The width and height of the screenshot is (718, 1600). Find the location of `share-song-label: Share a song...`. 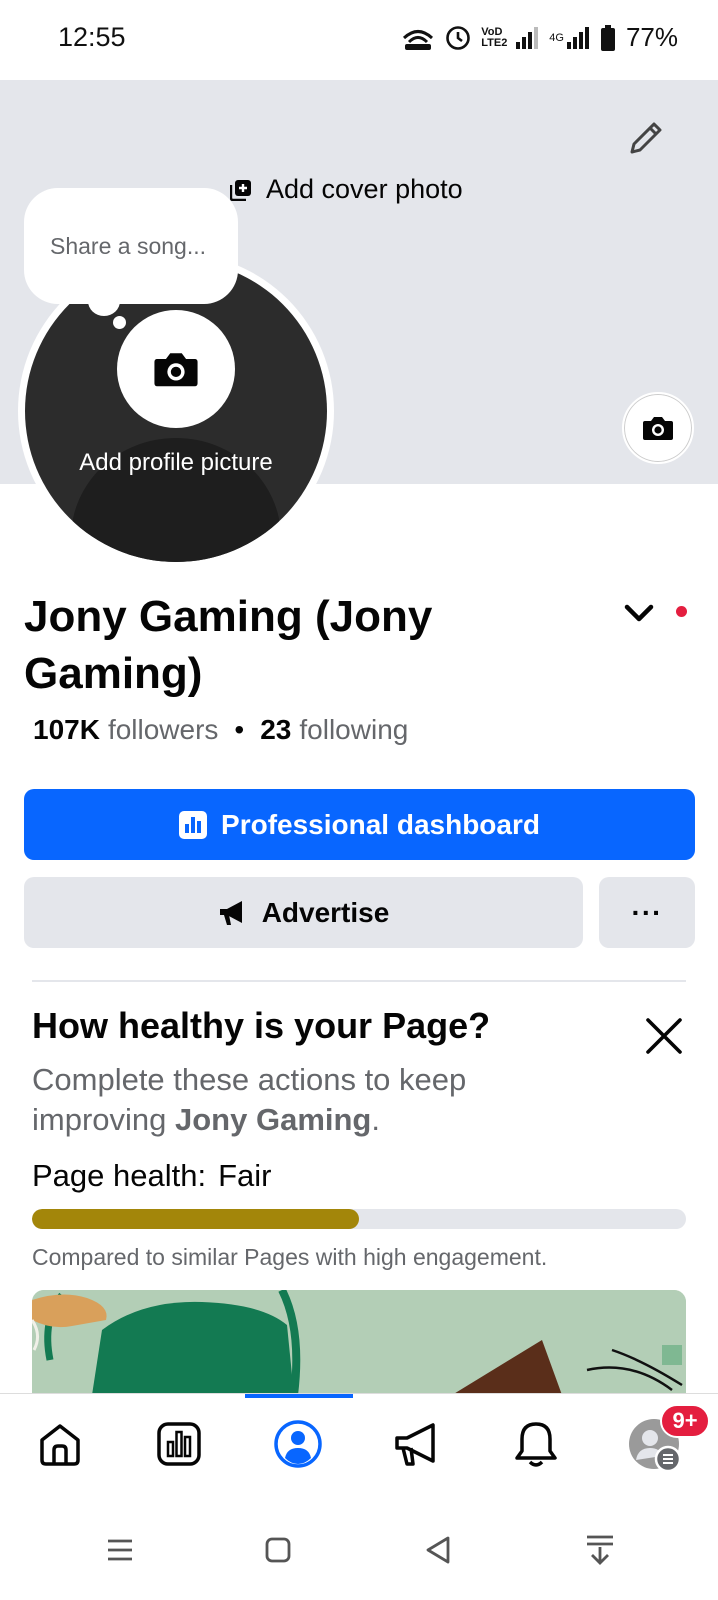

share-song-label: Share a song... is located at coordinates (128, 245).